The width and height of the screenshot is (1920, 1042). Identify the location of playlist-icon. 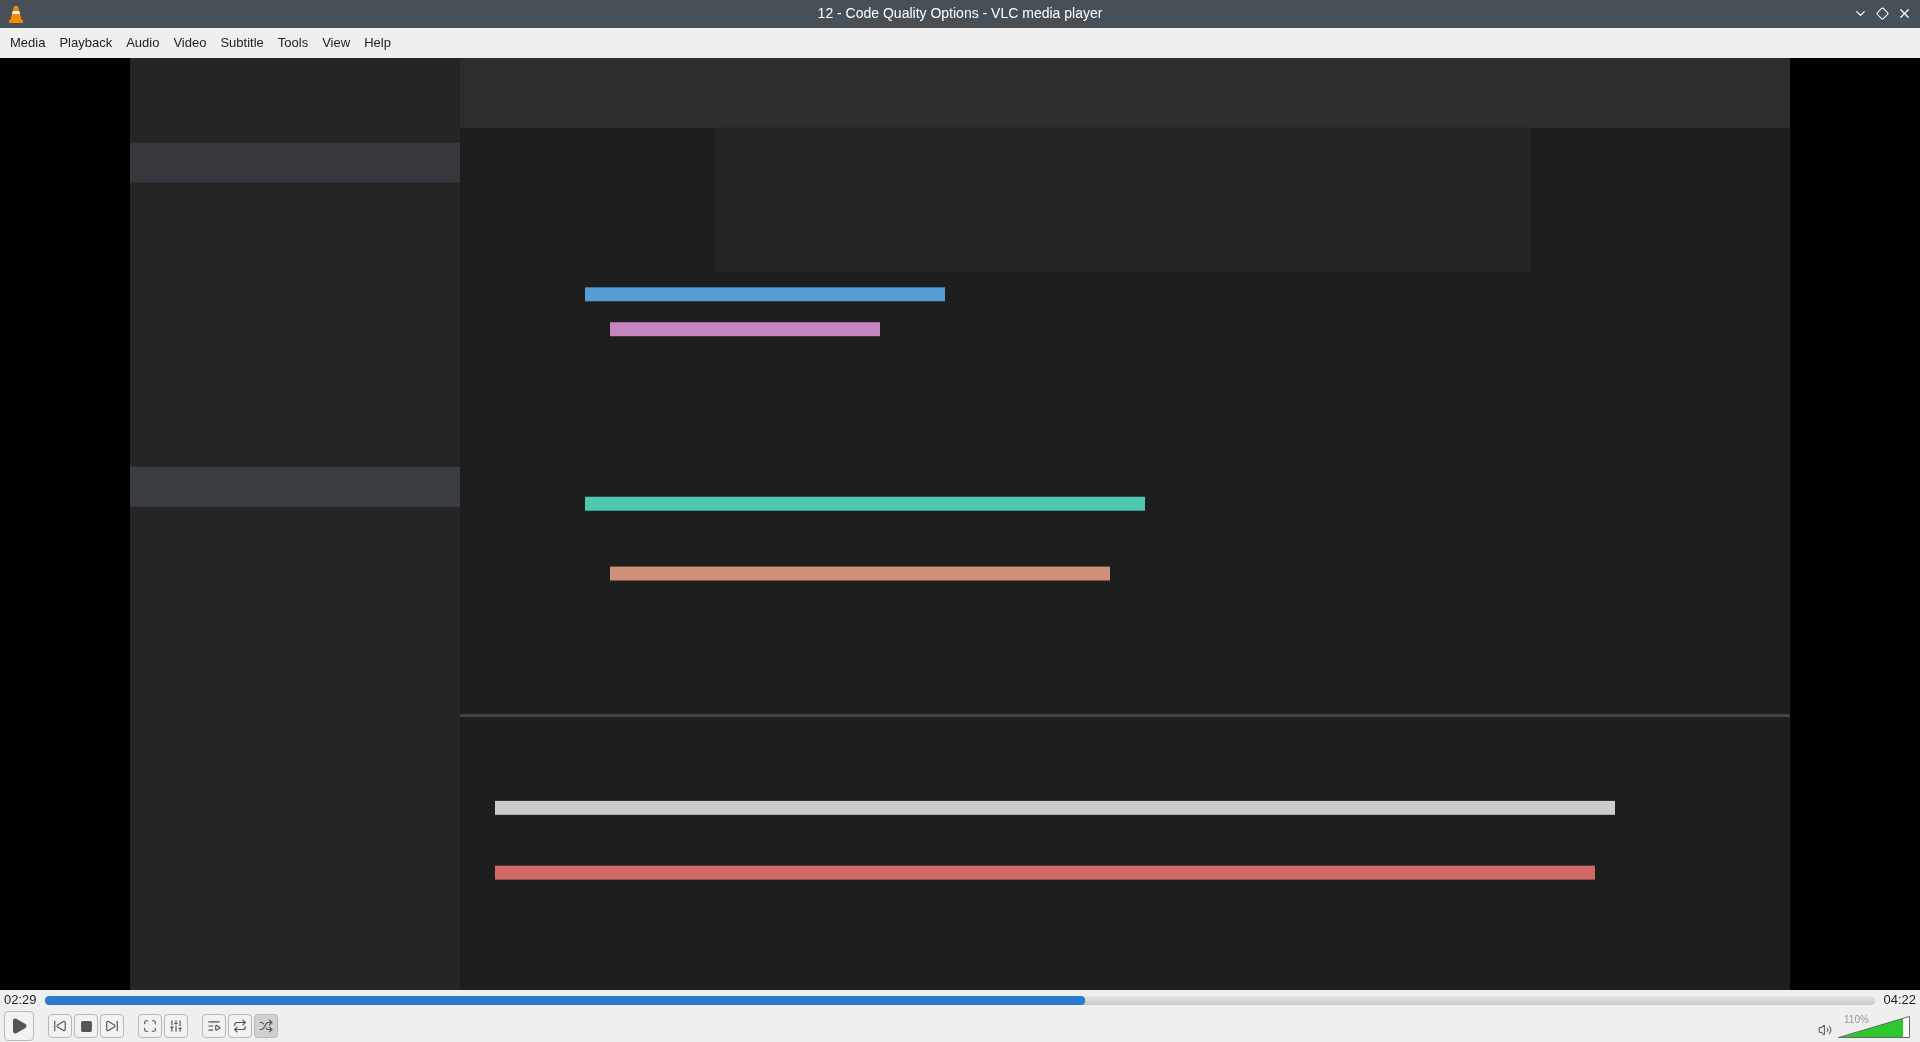
(214, 1026).